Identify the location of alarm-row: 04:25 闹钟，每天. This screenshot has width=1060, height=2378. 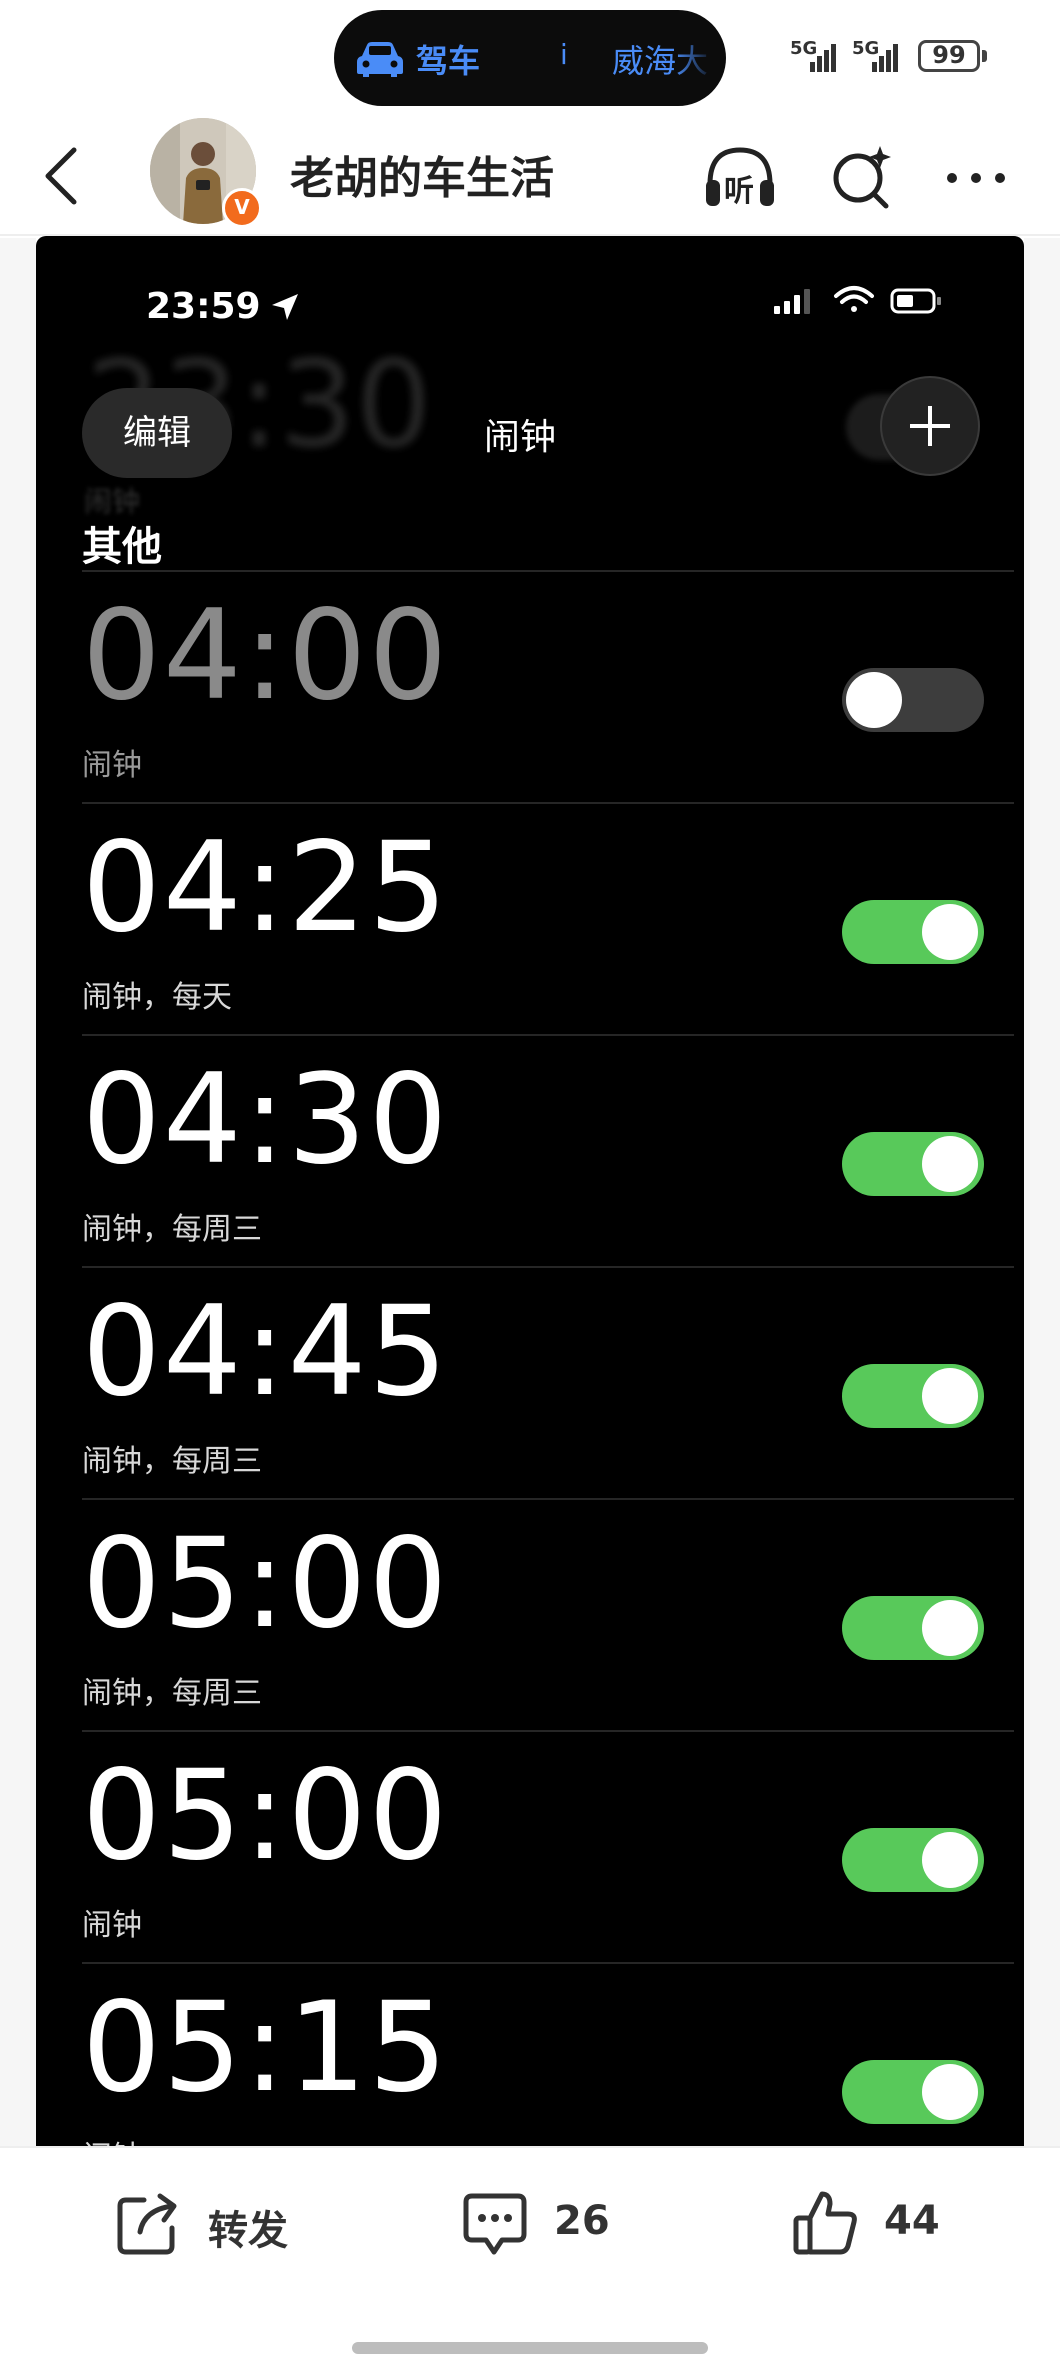
(530, 919).